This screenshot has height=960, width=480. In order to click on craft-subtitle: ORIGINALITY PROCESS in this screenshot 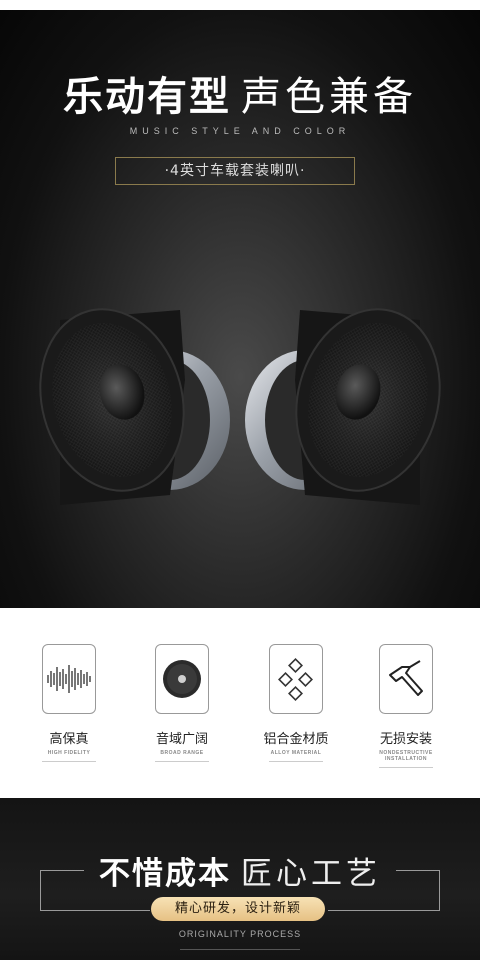, I will do `click(240, 934)`.